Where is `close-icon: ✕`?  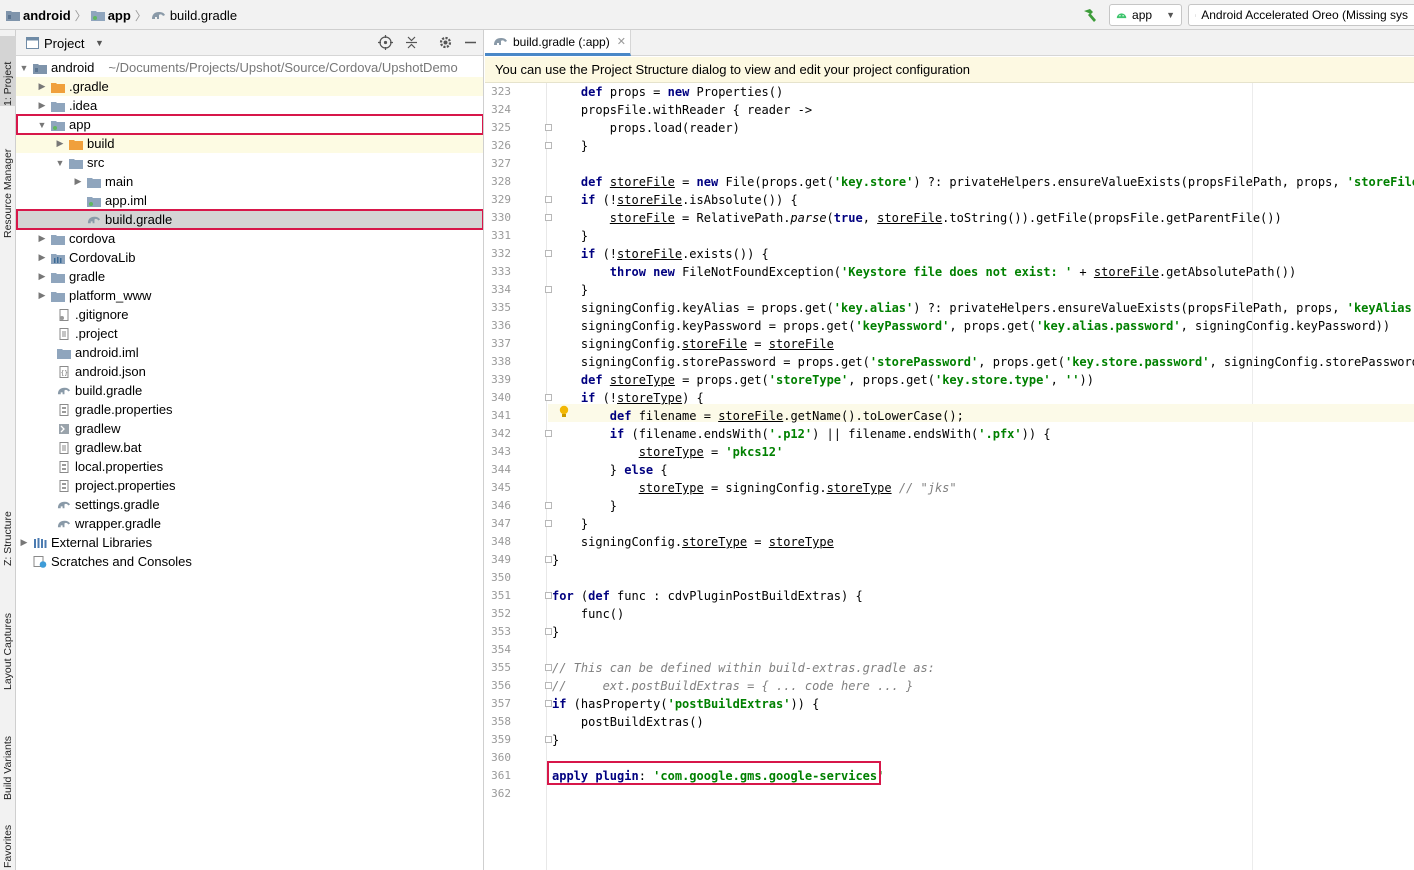 close-icon: ✕ is located at coordinates (621, 41).